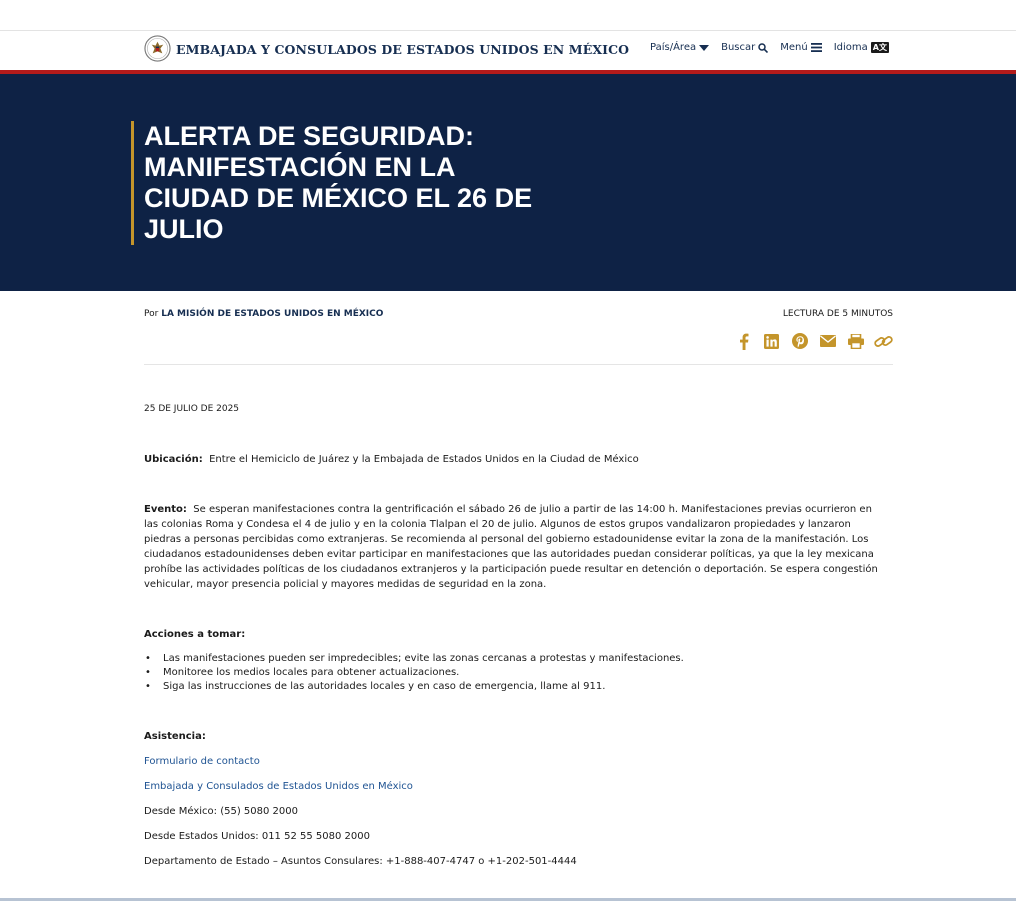 This screenshot has height=901, width=1016. I want to click on print-icon, so click(855, 341).